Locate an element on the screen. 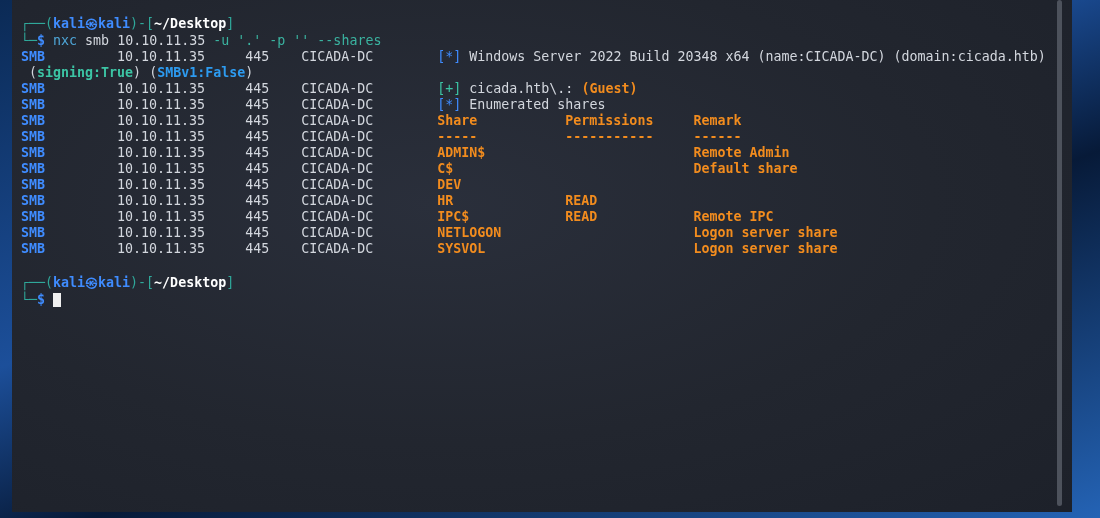 The width and height of the screenshot is (1100, 518). output-text: SMBv1:False is located at coordinates (201, 73).